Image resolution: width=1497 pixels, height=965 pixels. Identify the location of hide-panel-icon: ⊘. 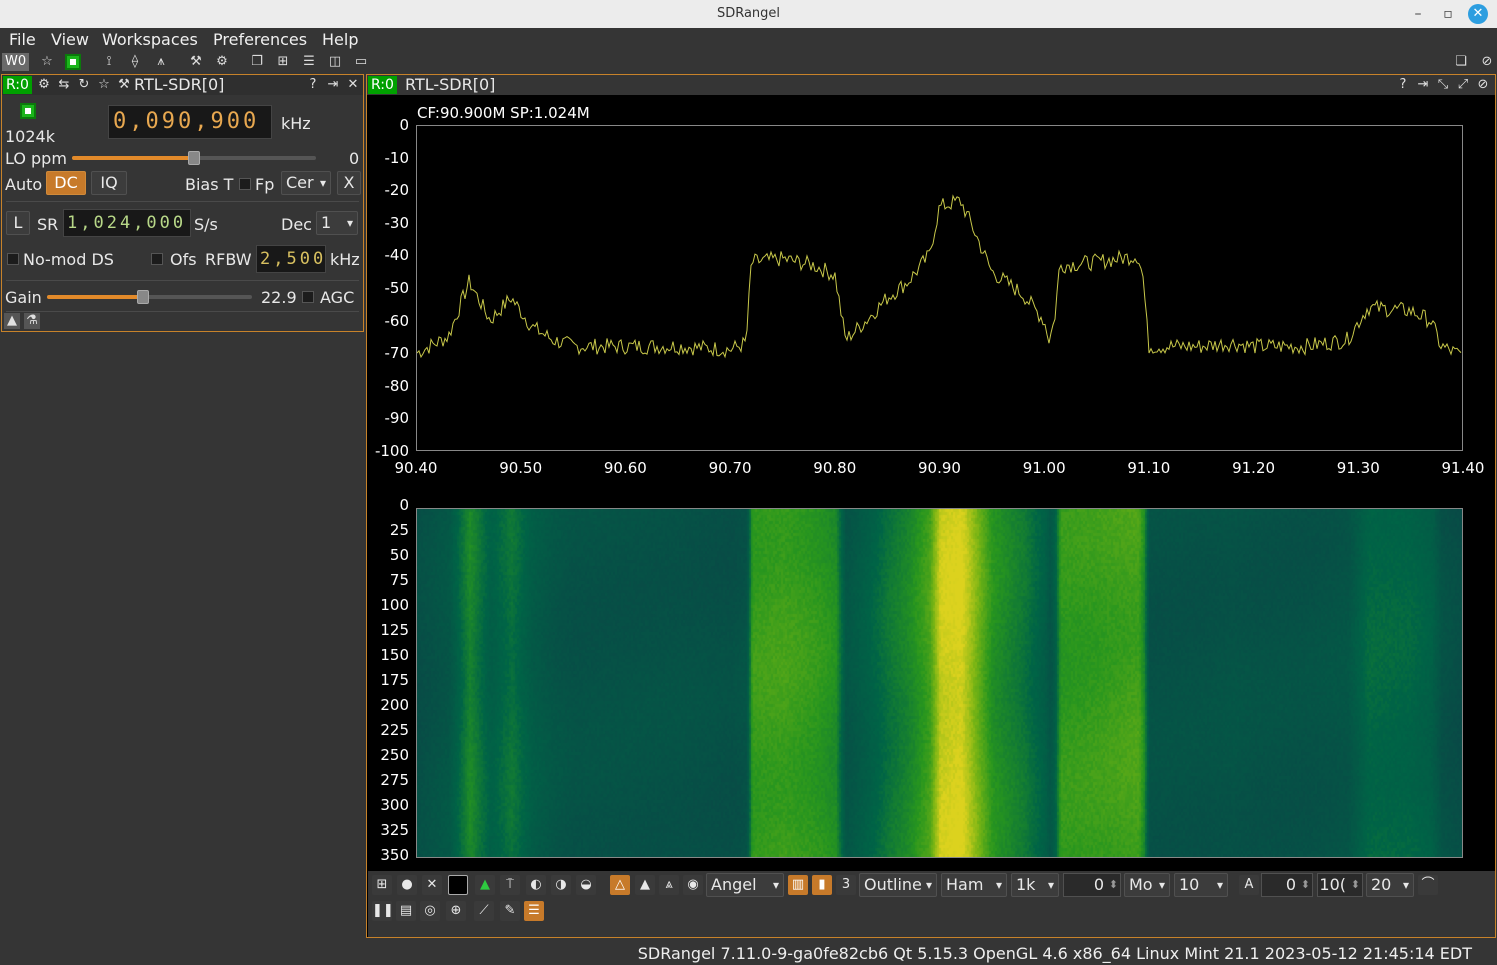
(1483, 85).